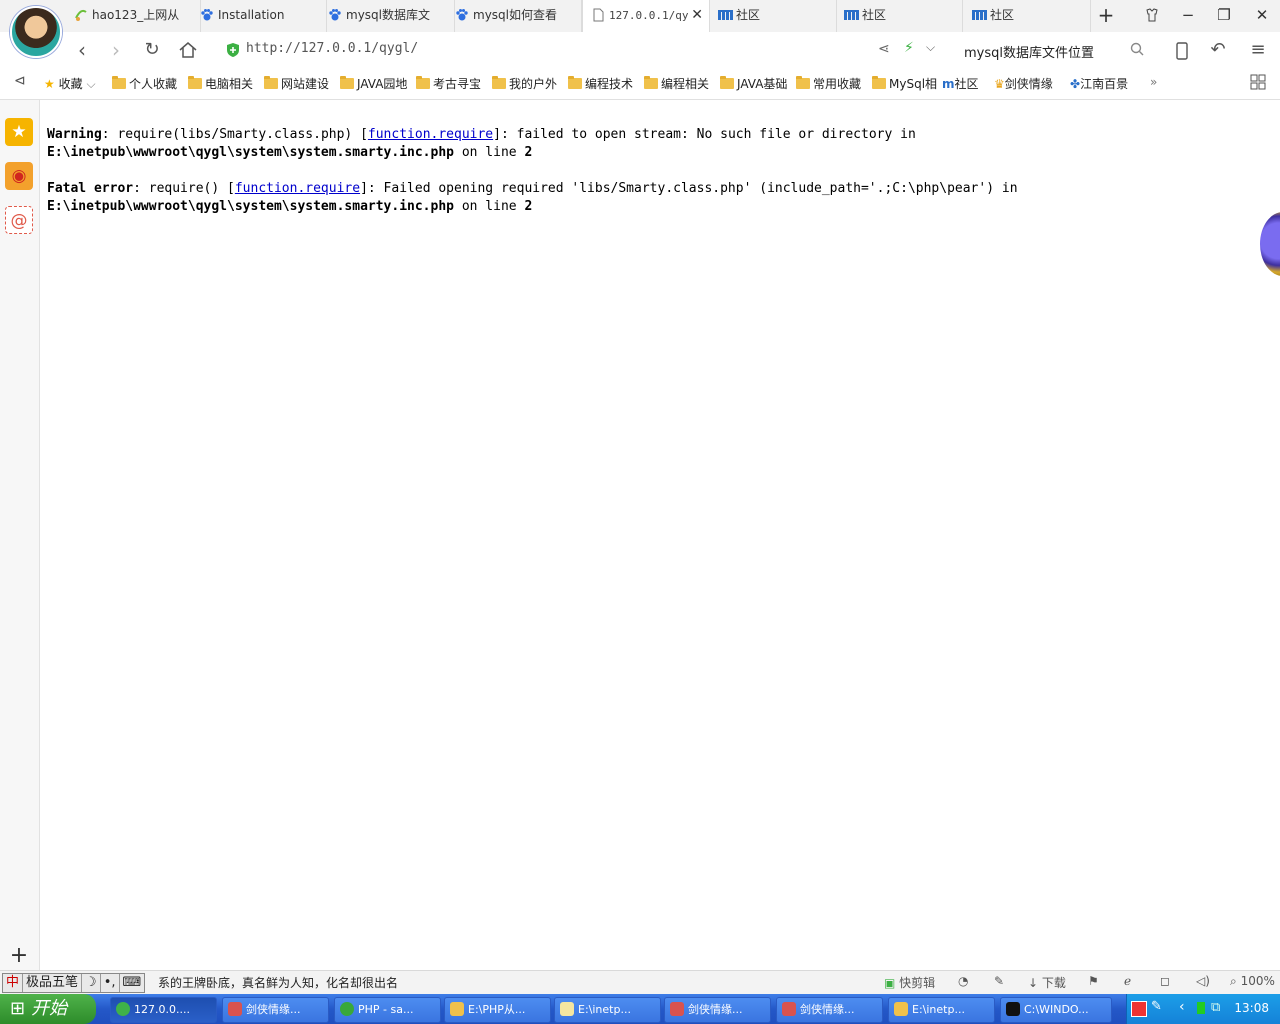  What do you see at coordinates (373, 83) in the screenshot?
I see `bookmark-item: JAVA园地` at bounding box center [373, 83].